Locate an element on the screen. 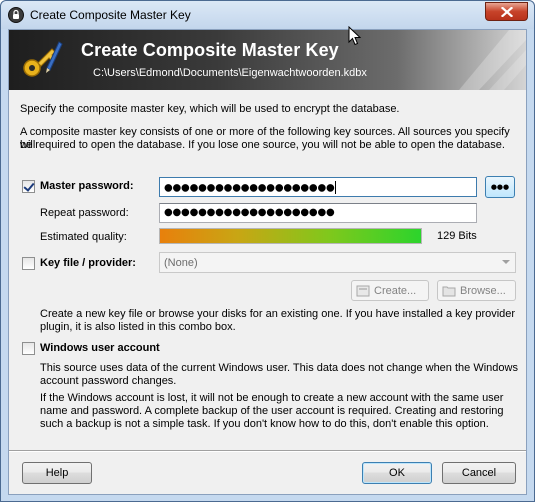  help-label: Help is located at coordinates (57, 473).